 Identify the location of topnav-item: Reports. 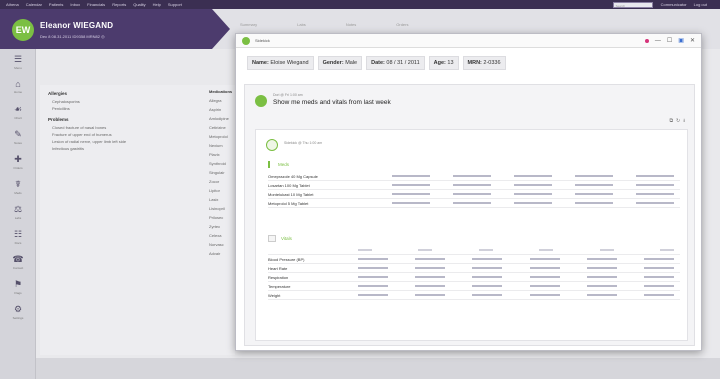
(119, 4).